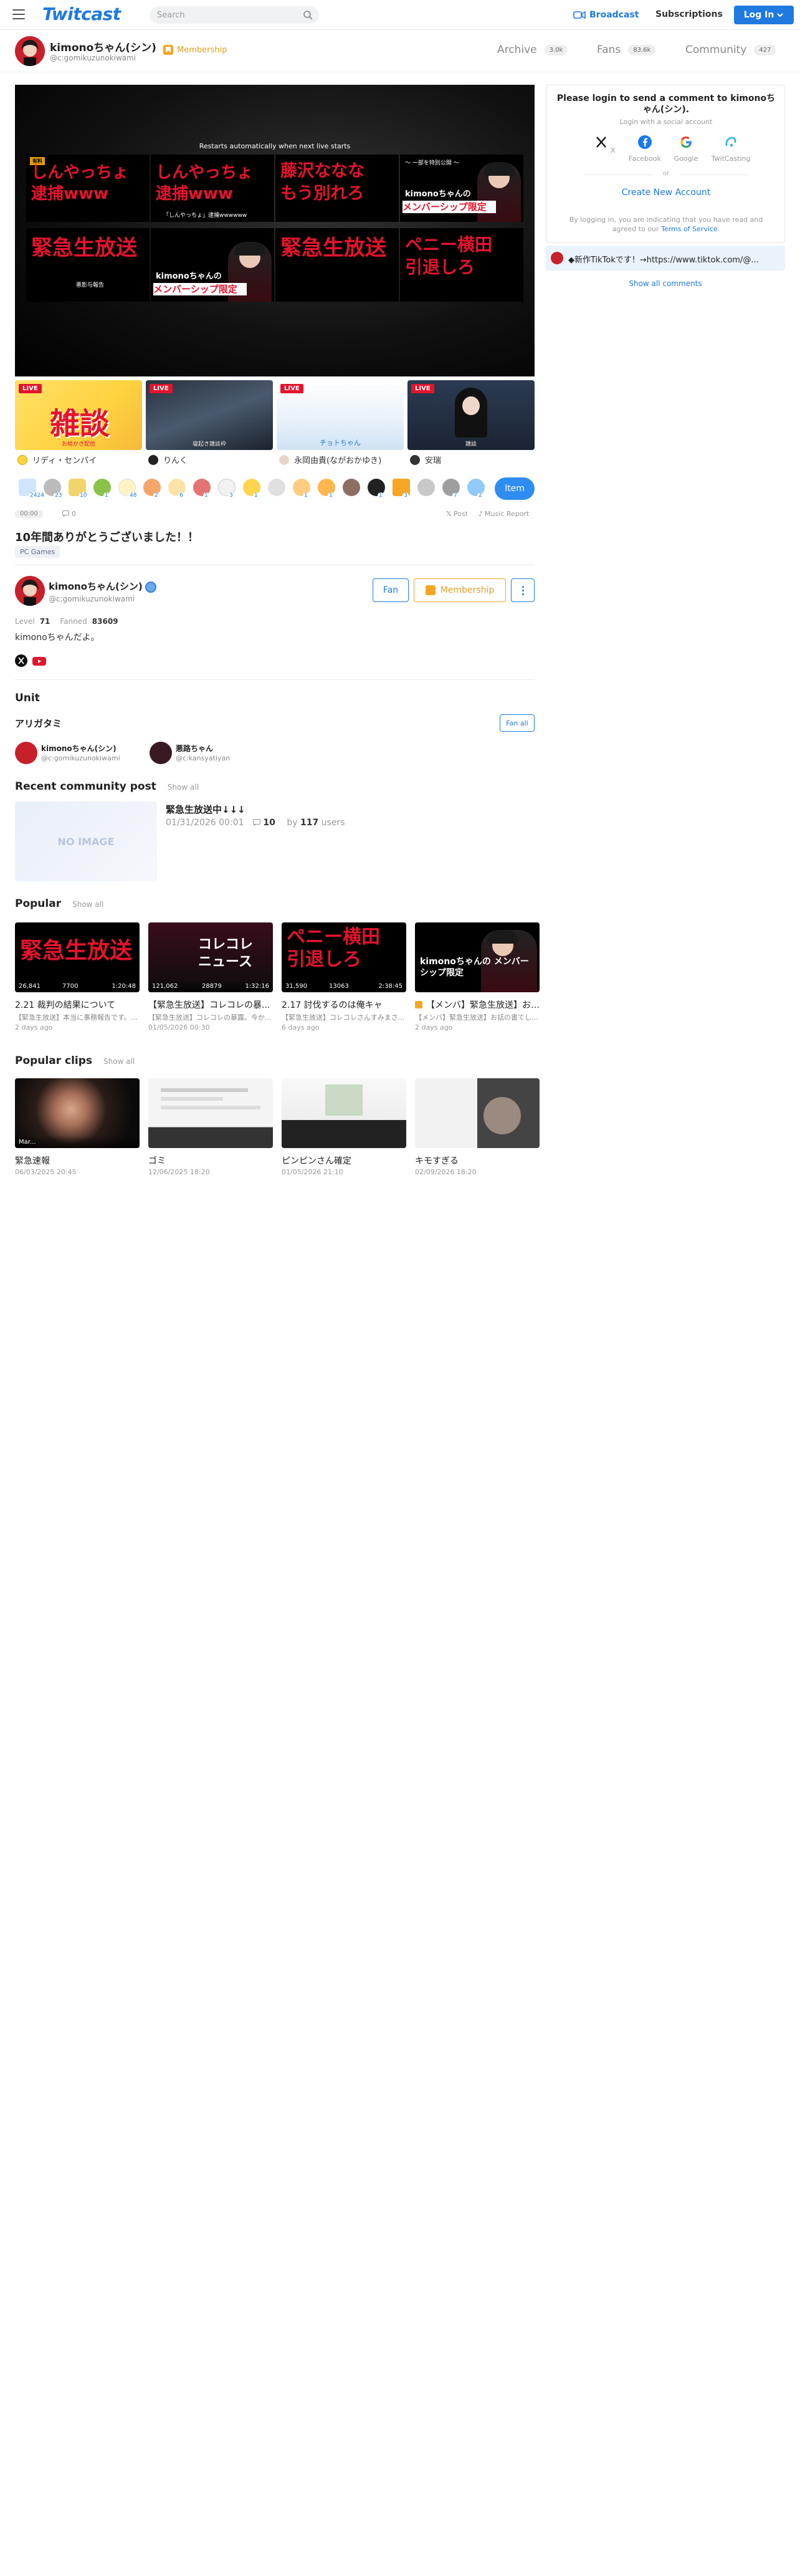 Image resolution: width=800 pixels, height=2576 pixels. What do you see at coordinates (340, 423) in the screenshot?
I see `live-card: LIVE チョトちゃん 永岡由貴(ながおかゆき)` at bounding box center [340, 423].